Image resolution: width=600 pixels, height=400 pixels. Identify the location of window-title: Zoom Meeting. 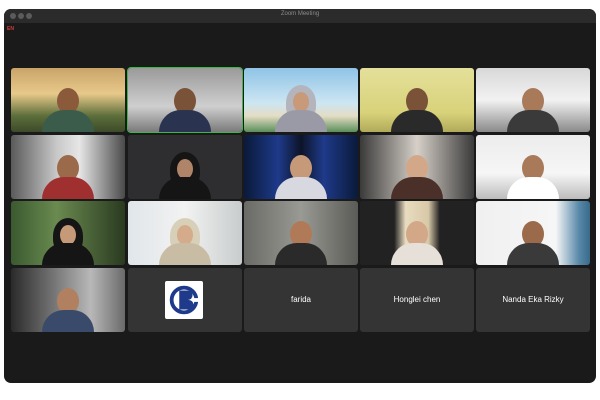
(300, 14).